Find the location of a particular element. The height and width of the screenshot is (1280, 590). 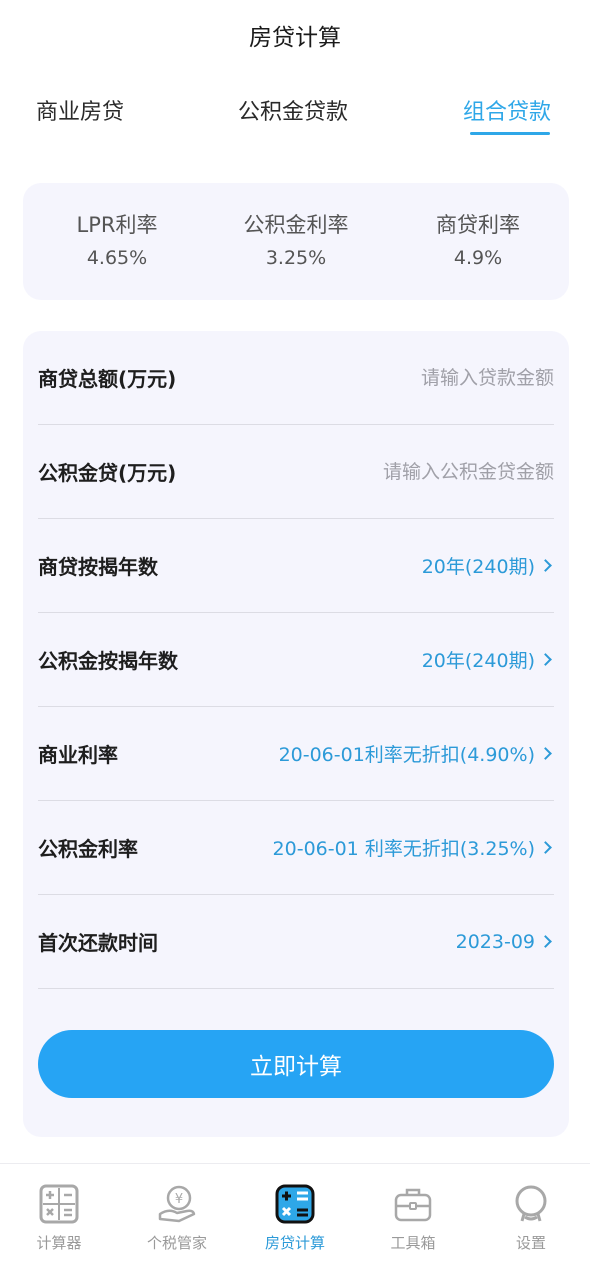

first-payment-label: 首次还款时间 is located at coordinates (98, 943).